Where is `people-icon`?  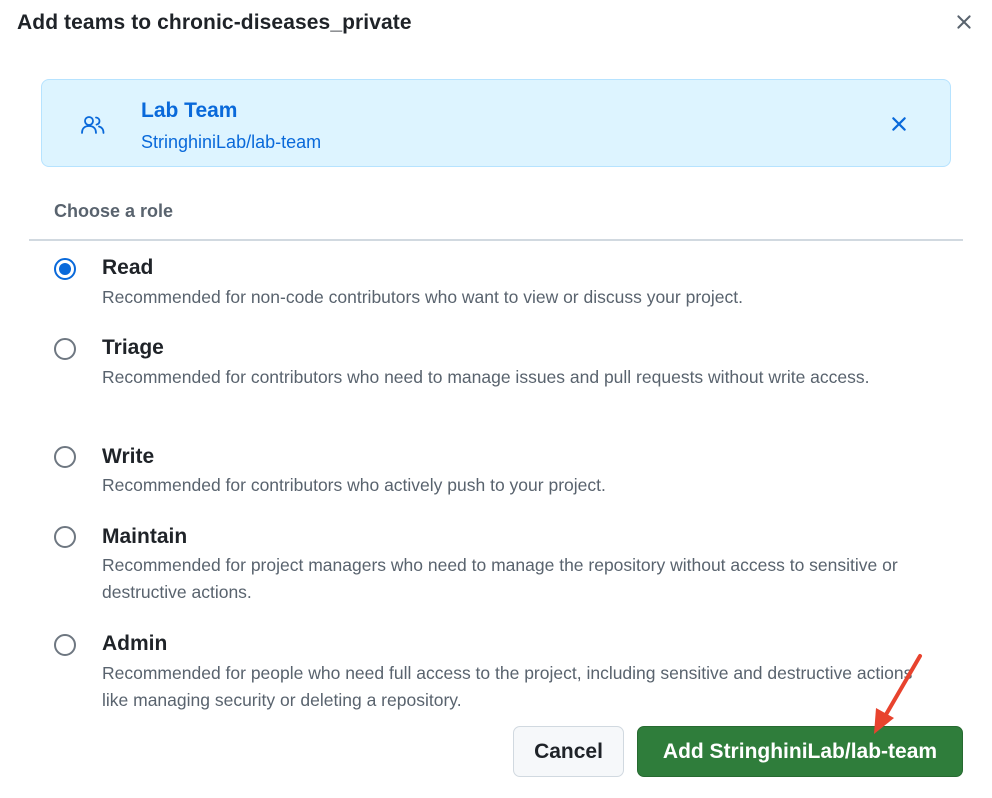
people-icon is located at coordinates (93, 125).